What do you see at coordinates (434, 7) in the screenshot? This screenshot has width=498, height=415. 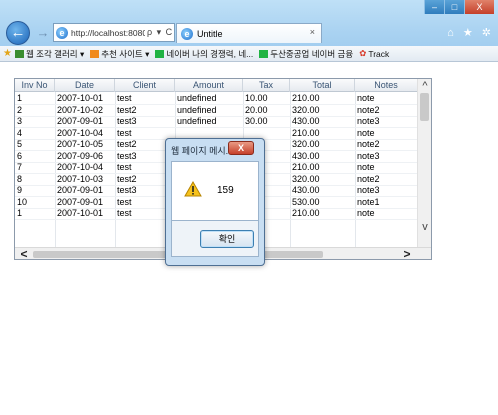 I see `minimize-button: –` at bounding box center [434, 7].